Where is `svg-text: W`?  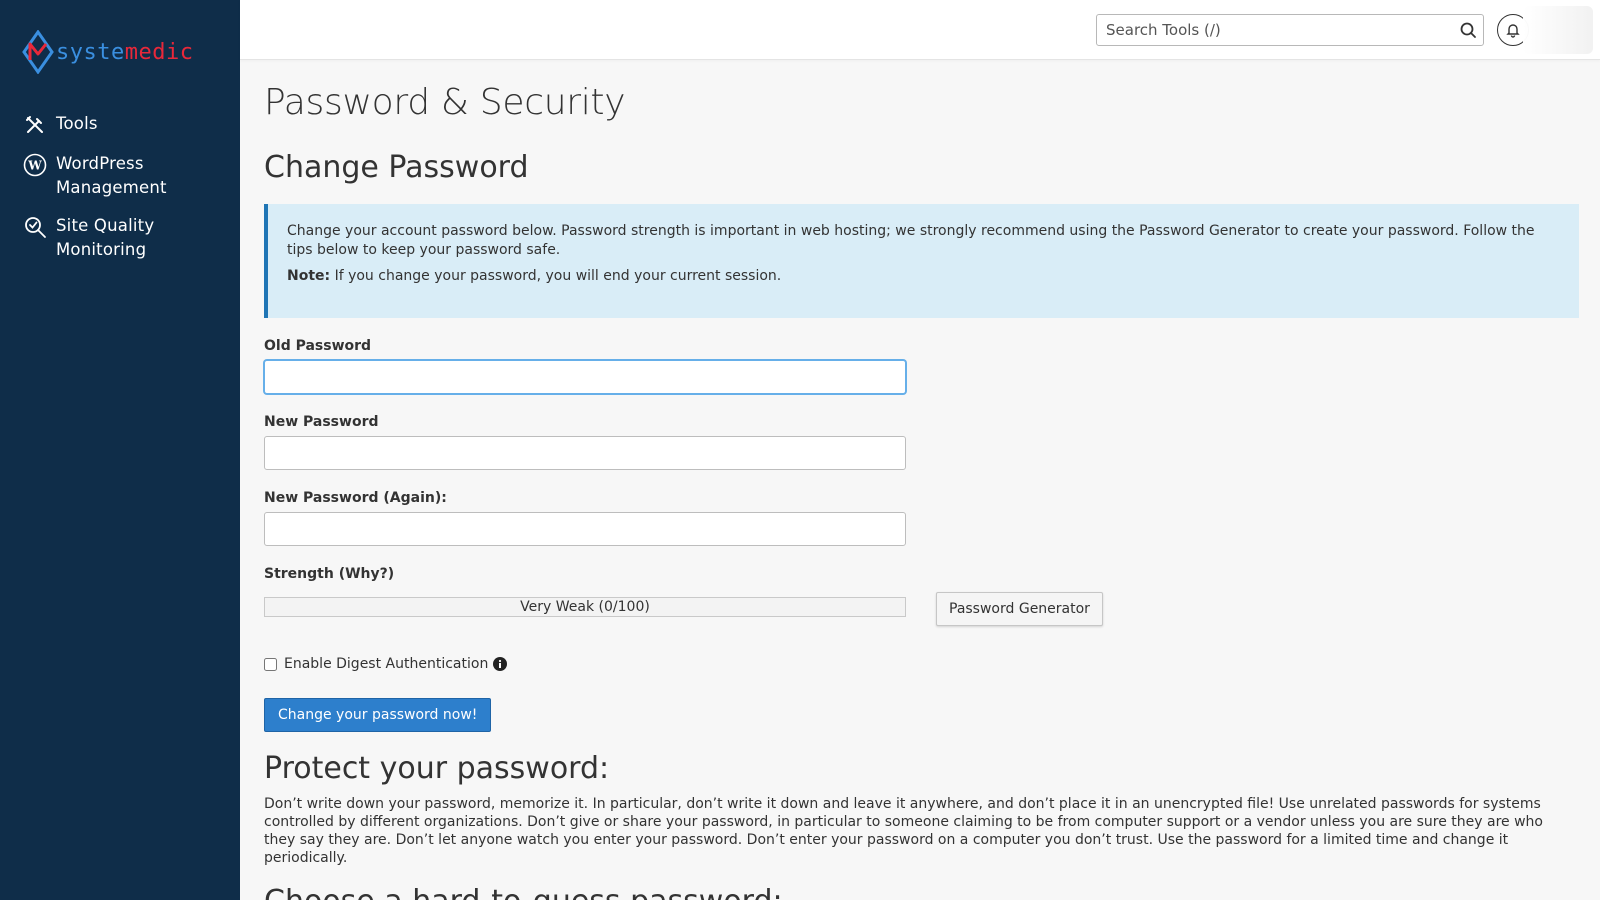 svg-text: W is located at coordinates (34, 166).